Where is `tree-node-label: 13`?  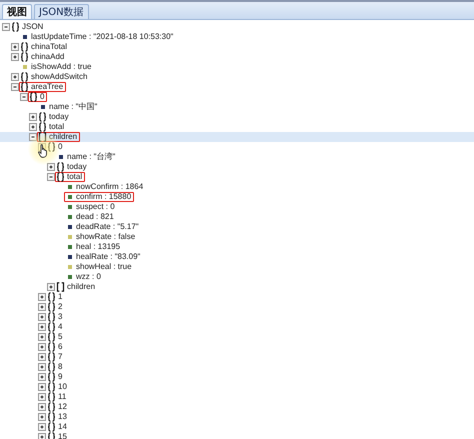 tree-node-label: 13 is located at coordinates (61, 417).